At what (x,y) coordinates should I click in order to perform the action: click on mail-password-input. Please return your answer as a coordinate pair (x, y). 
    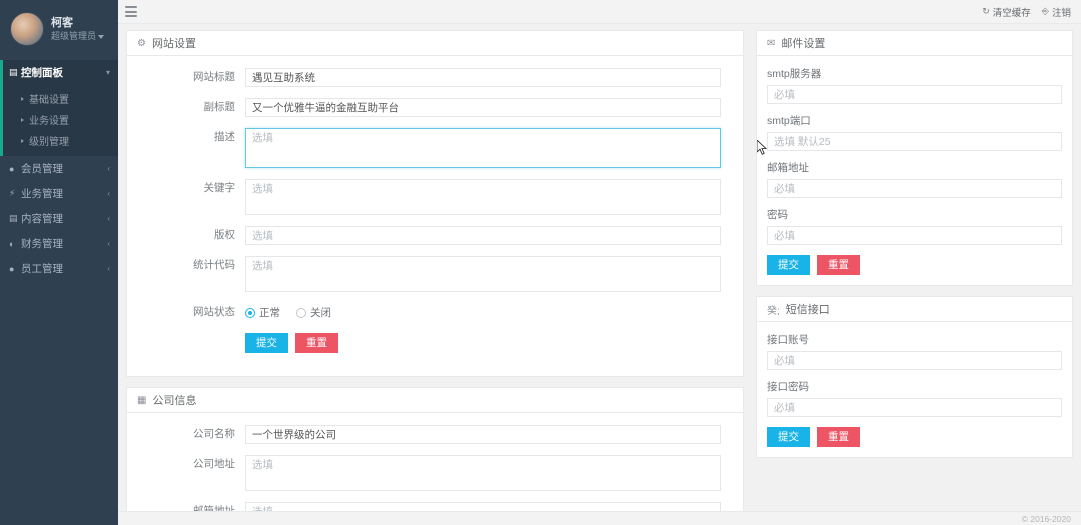
    Looking at the image, I should click on (914, 235).